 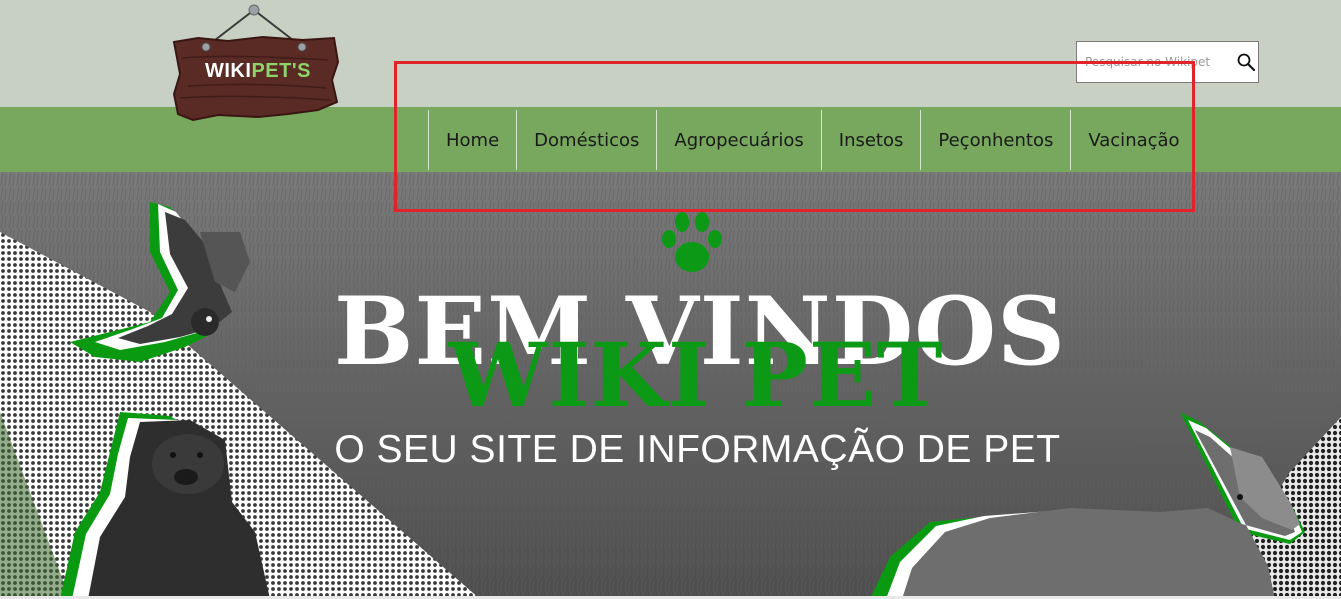 I want to click on search-icon, so click(x=1246, y=62).